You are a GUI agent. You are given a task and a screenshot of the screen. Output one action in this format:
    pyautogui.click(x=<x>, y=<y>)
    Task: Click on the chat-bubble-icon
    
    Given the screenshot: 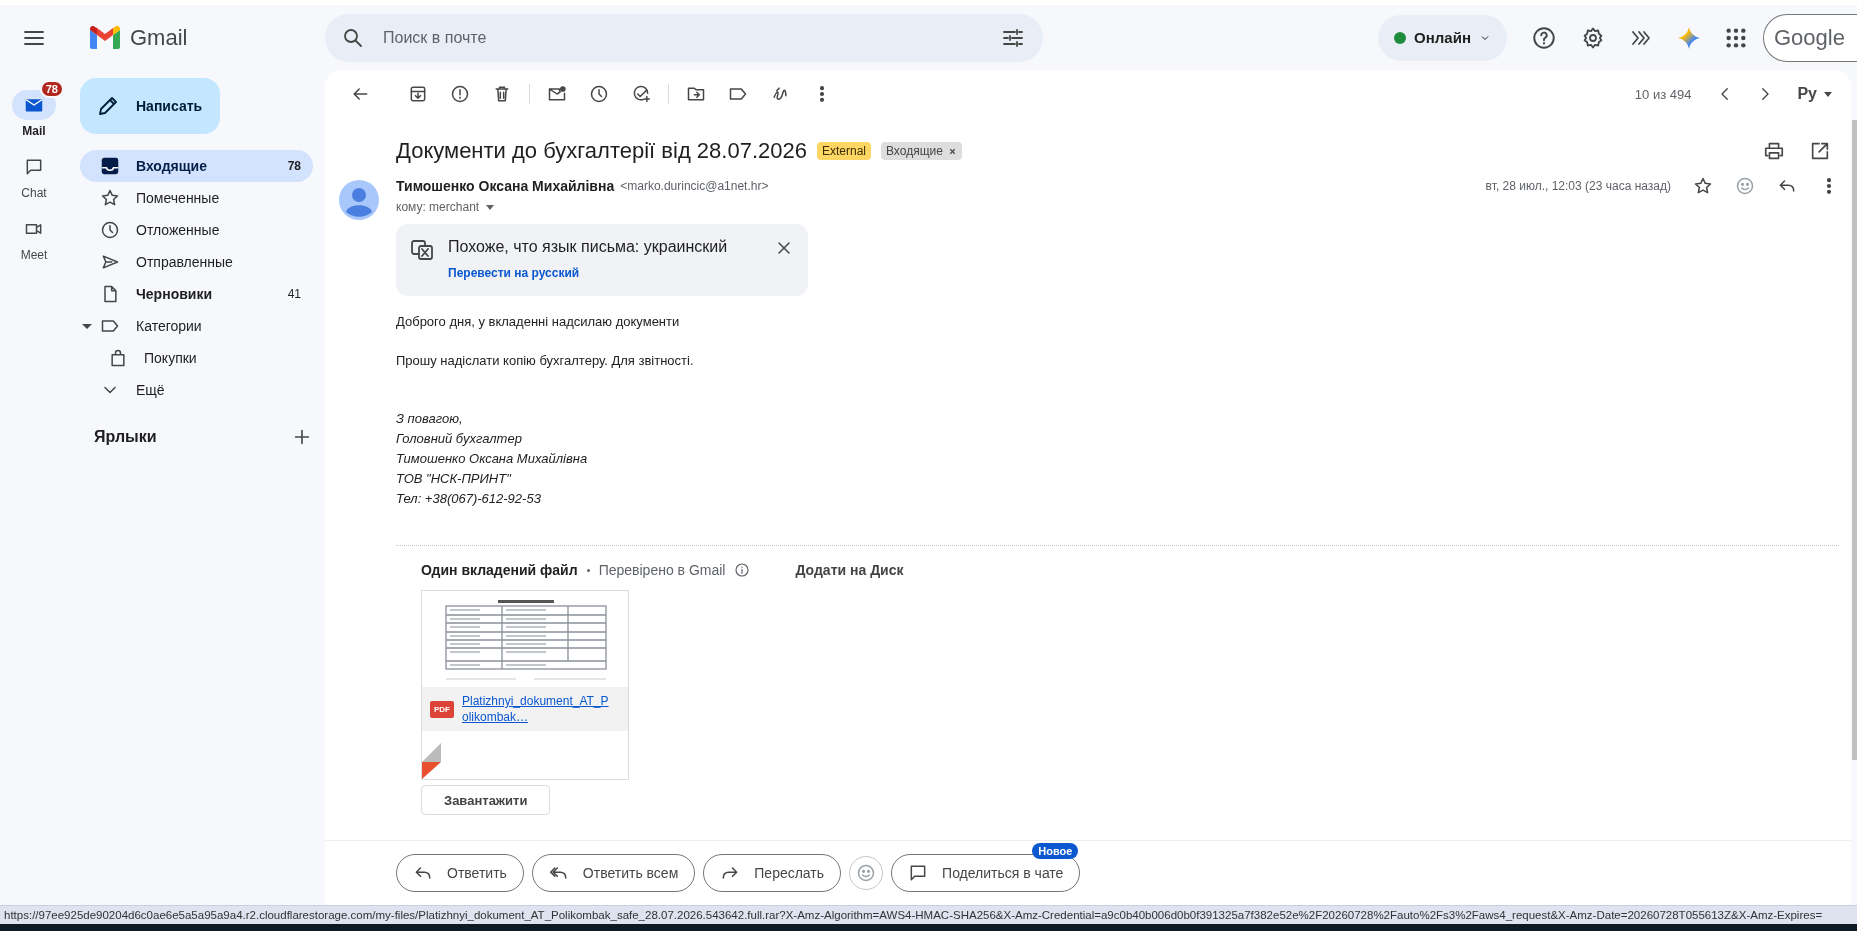 What is the action you would take?
    pyautogui.click(x=34, y=167)
    